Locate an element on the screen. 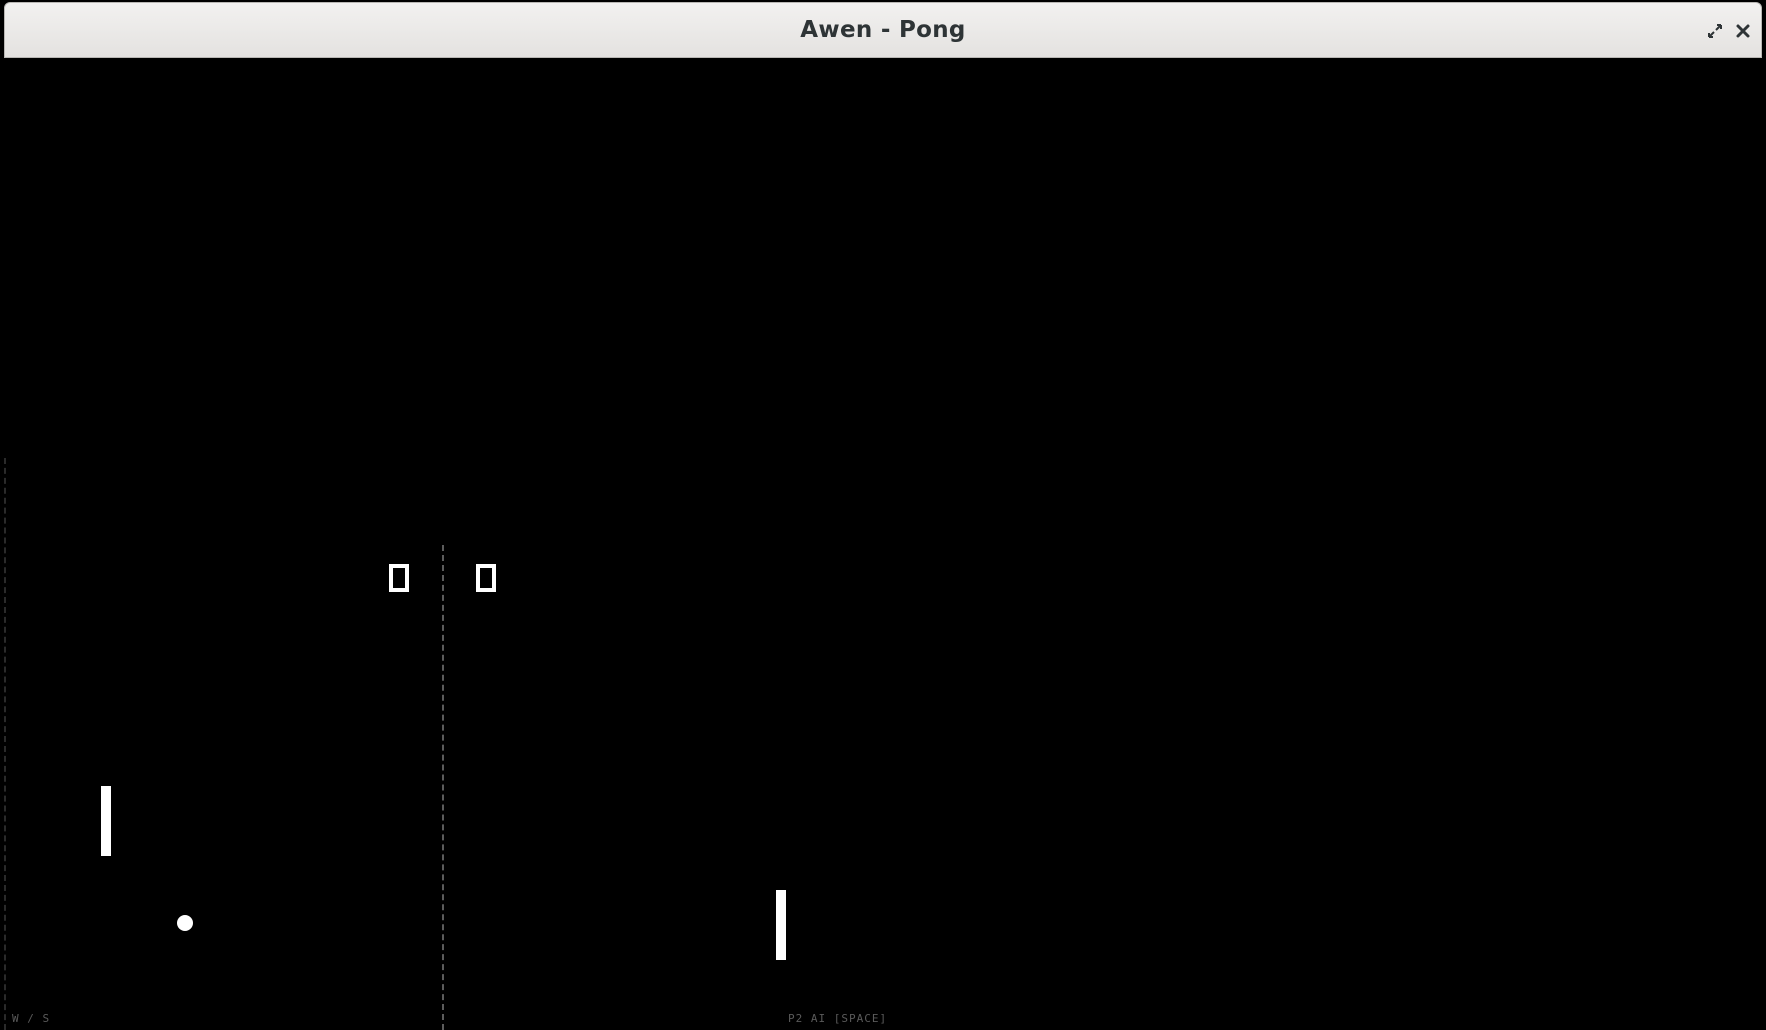 Image resolution: width=1766 pixels, height=1030 pixels. player2-score: 0 is located at coordinates (486, 578).